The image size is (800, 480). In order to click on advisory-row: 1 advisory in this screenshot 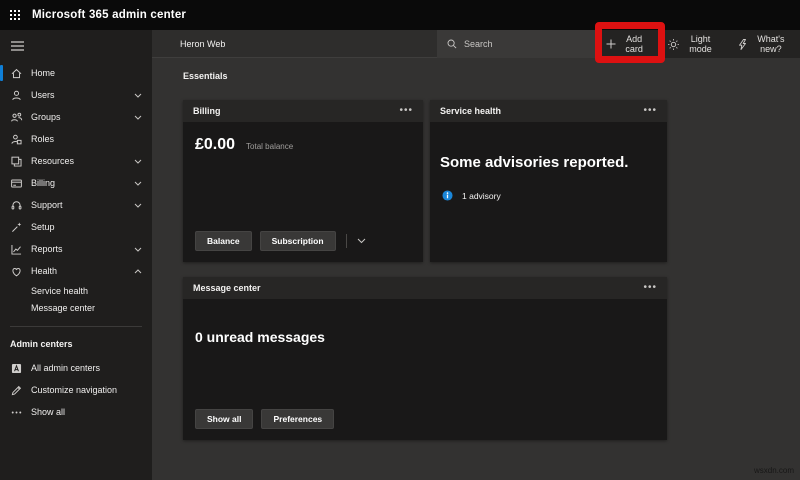, I will do `click(471, 195)`.